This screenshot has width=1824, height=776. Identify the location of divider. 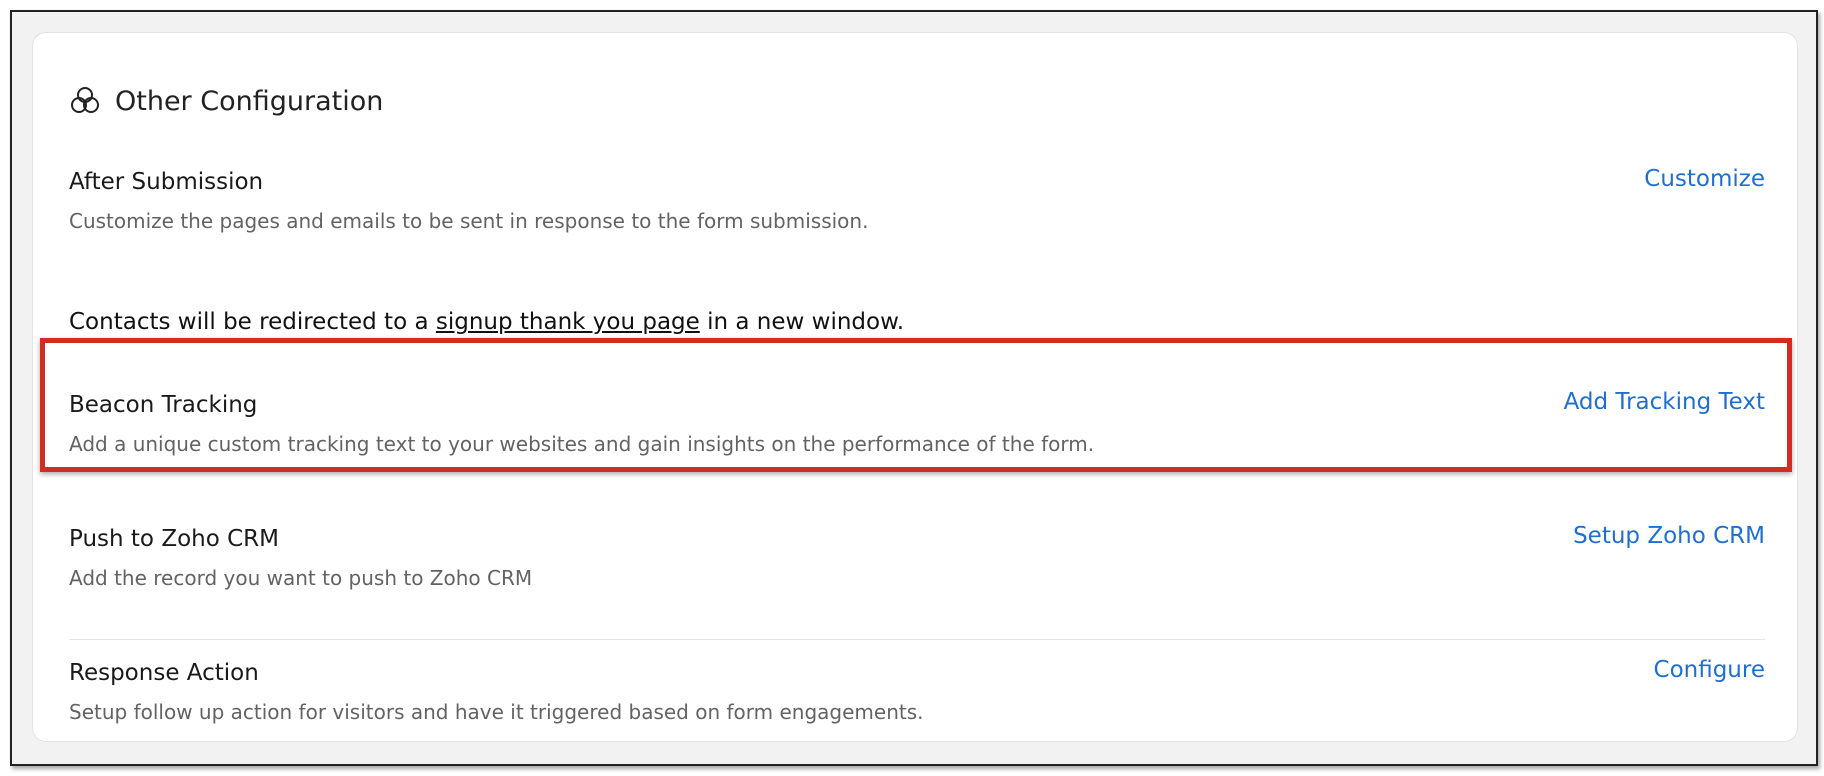
(917, 639).